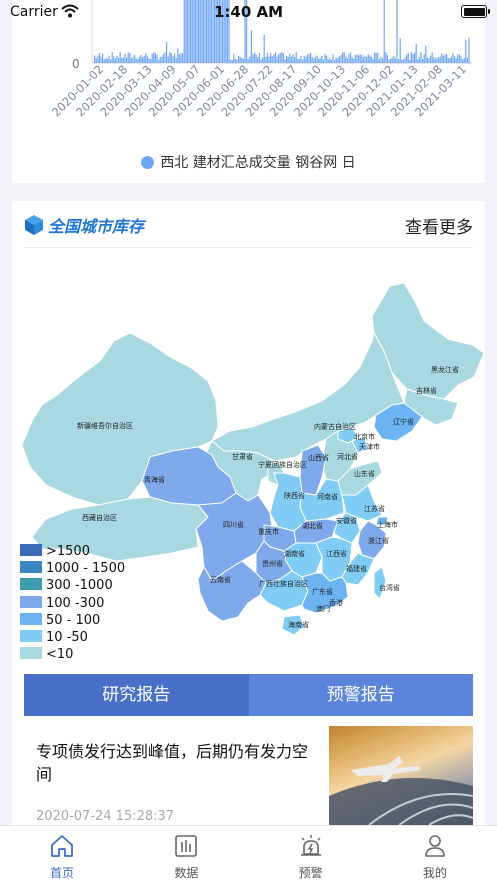 This screenshot has height=883, width=497. Describe the element at coordinates (72, 603) in the screenshot. I see `map-legend-item: 100 -300` at that location.